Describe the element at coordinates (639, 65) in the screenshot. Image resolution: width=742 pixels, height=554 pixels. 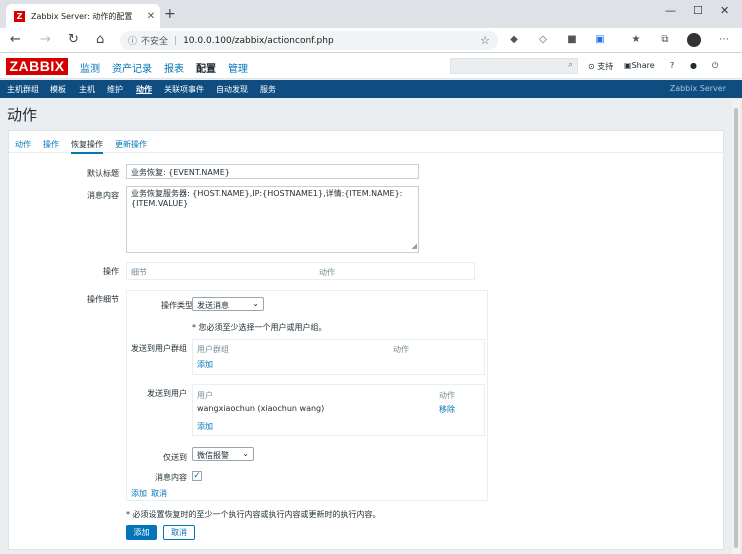
I see `share-link: ▣Share` at that location.